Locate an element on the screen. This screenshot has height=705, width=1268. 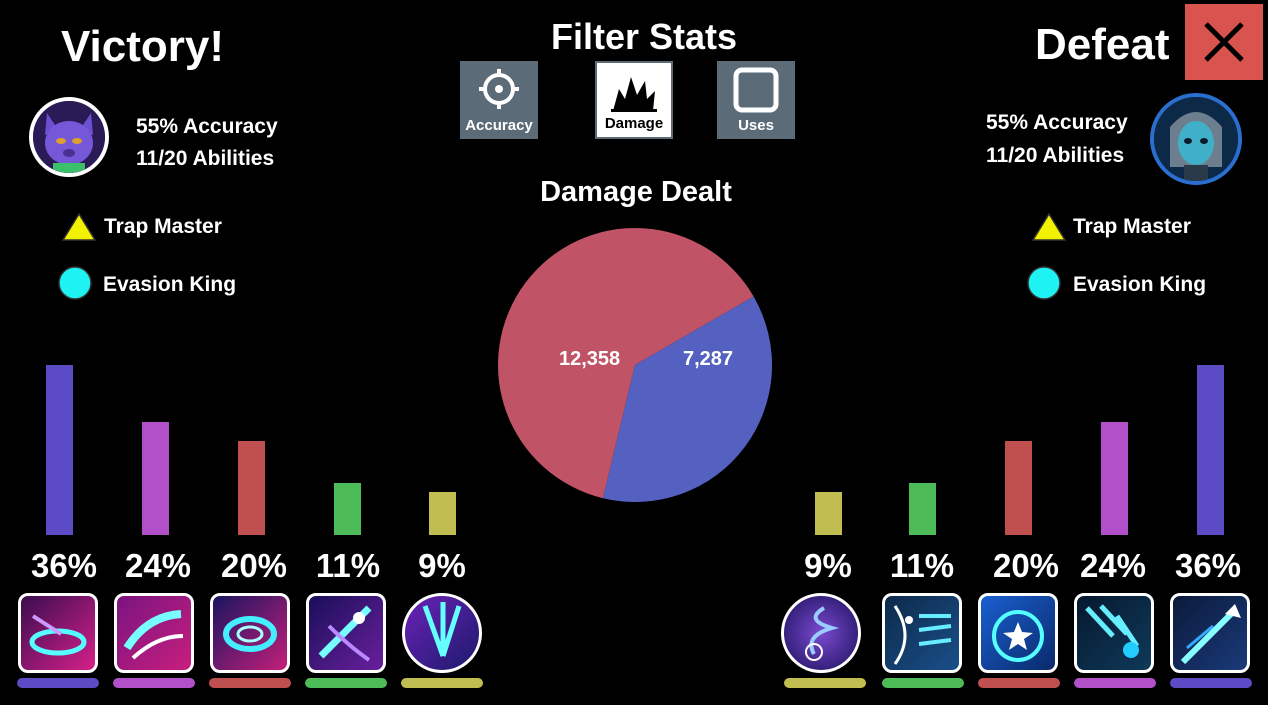
close-button is located at coordinates (1224, 42).